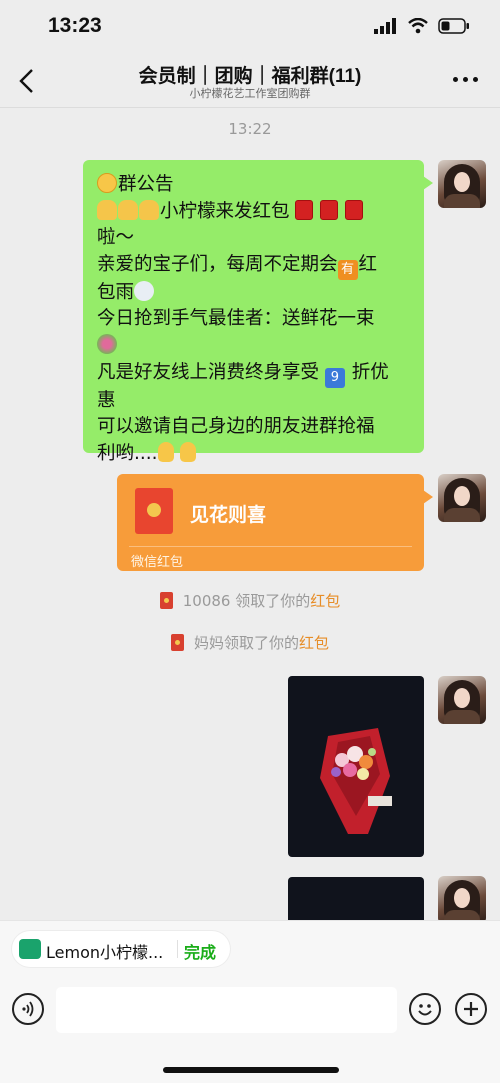 The width and height of the screenshot is (500, 1083). I want to click on more-functions-button, so click(471, 1009).